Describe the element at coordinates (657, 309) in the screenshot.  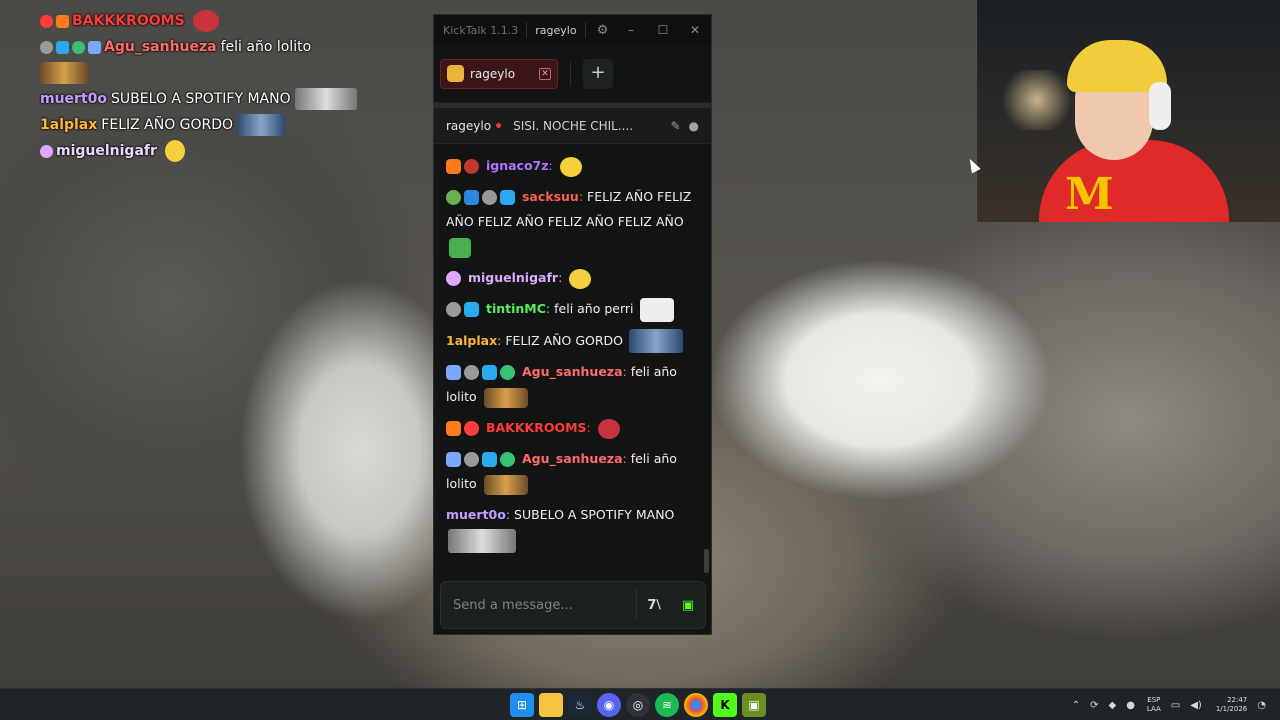
I see `dog-emote-icon` at that location.